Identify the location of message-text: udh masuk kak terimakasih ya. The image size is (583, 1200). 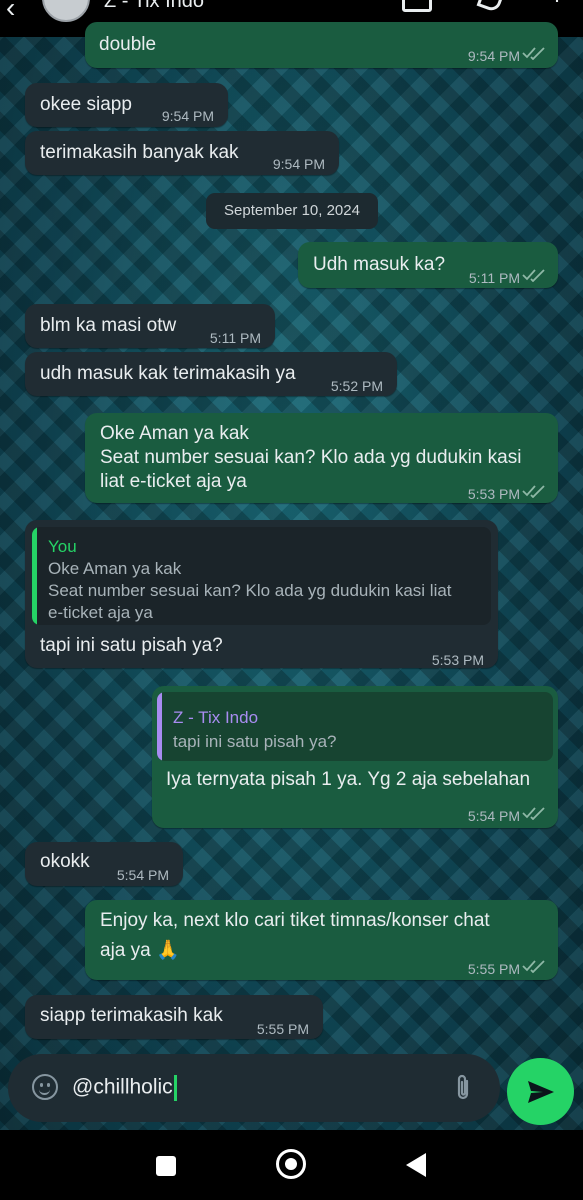
(168, 373).